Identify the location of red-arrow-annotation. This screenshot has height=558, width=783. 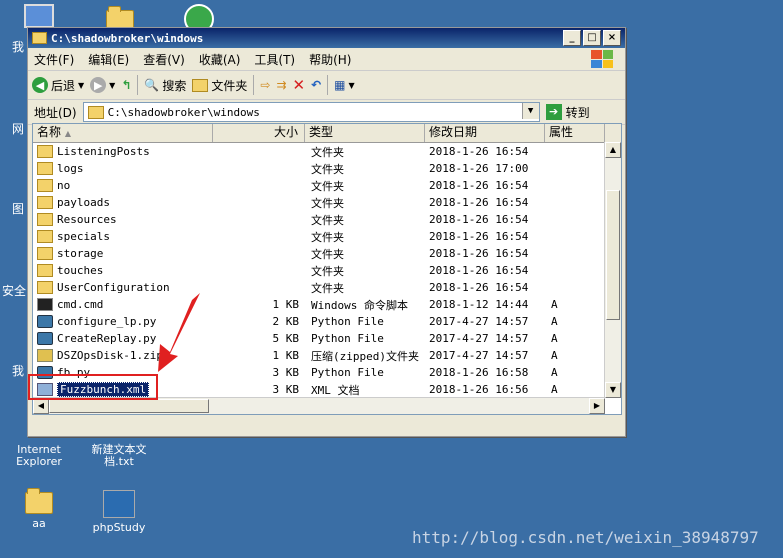
(179, 332).